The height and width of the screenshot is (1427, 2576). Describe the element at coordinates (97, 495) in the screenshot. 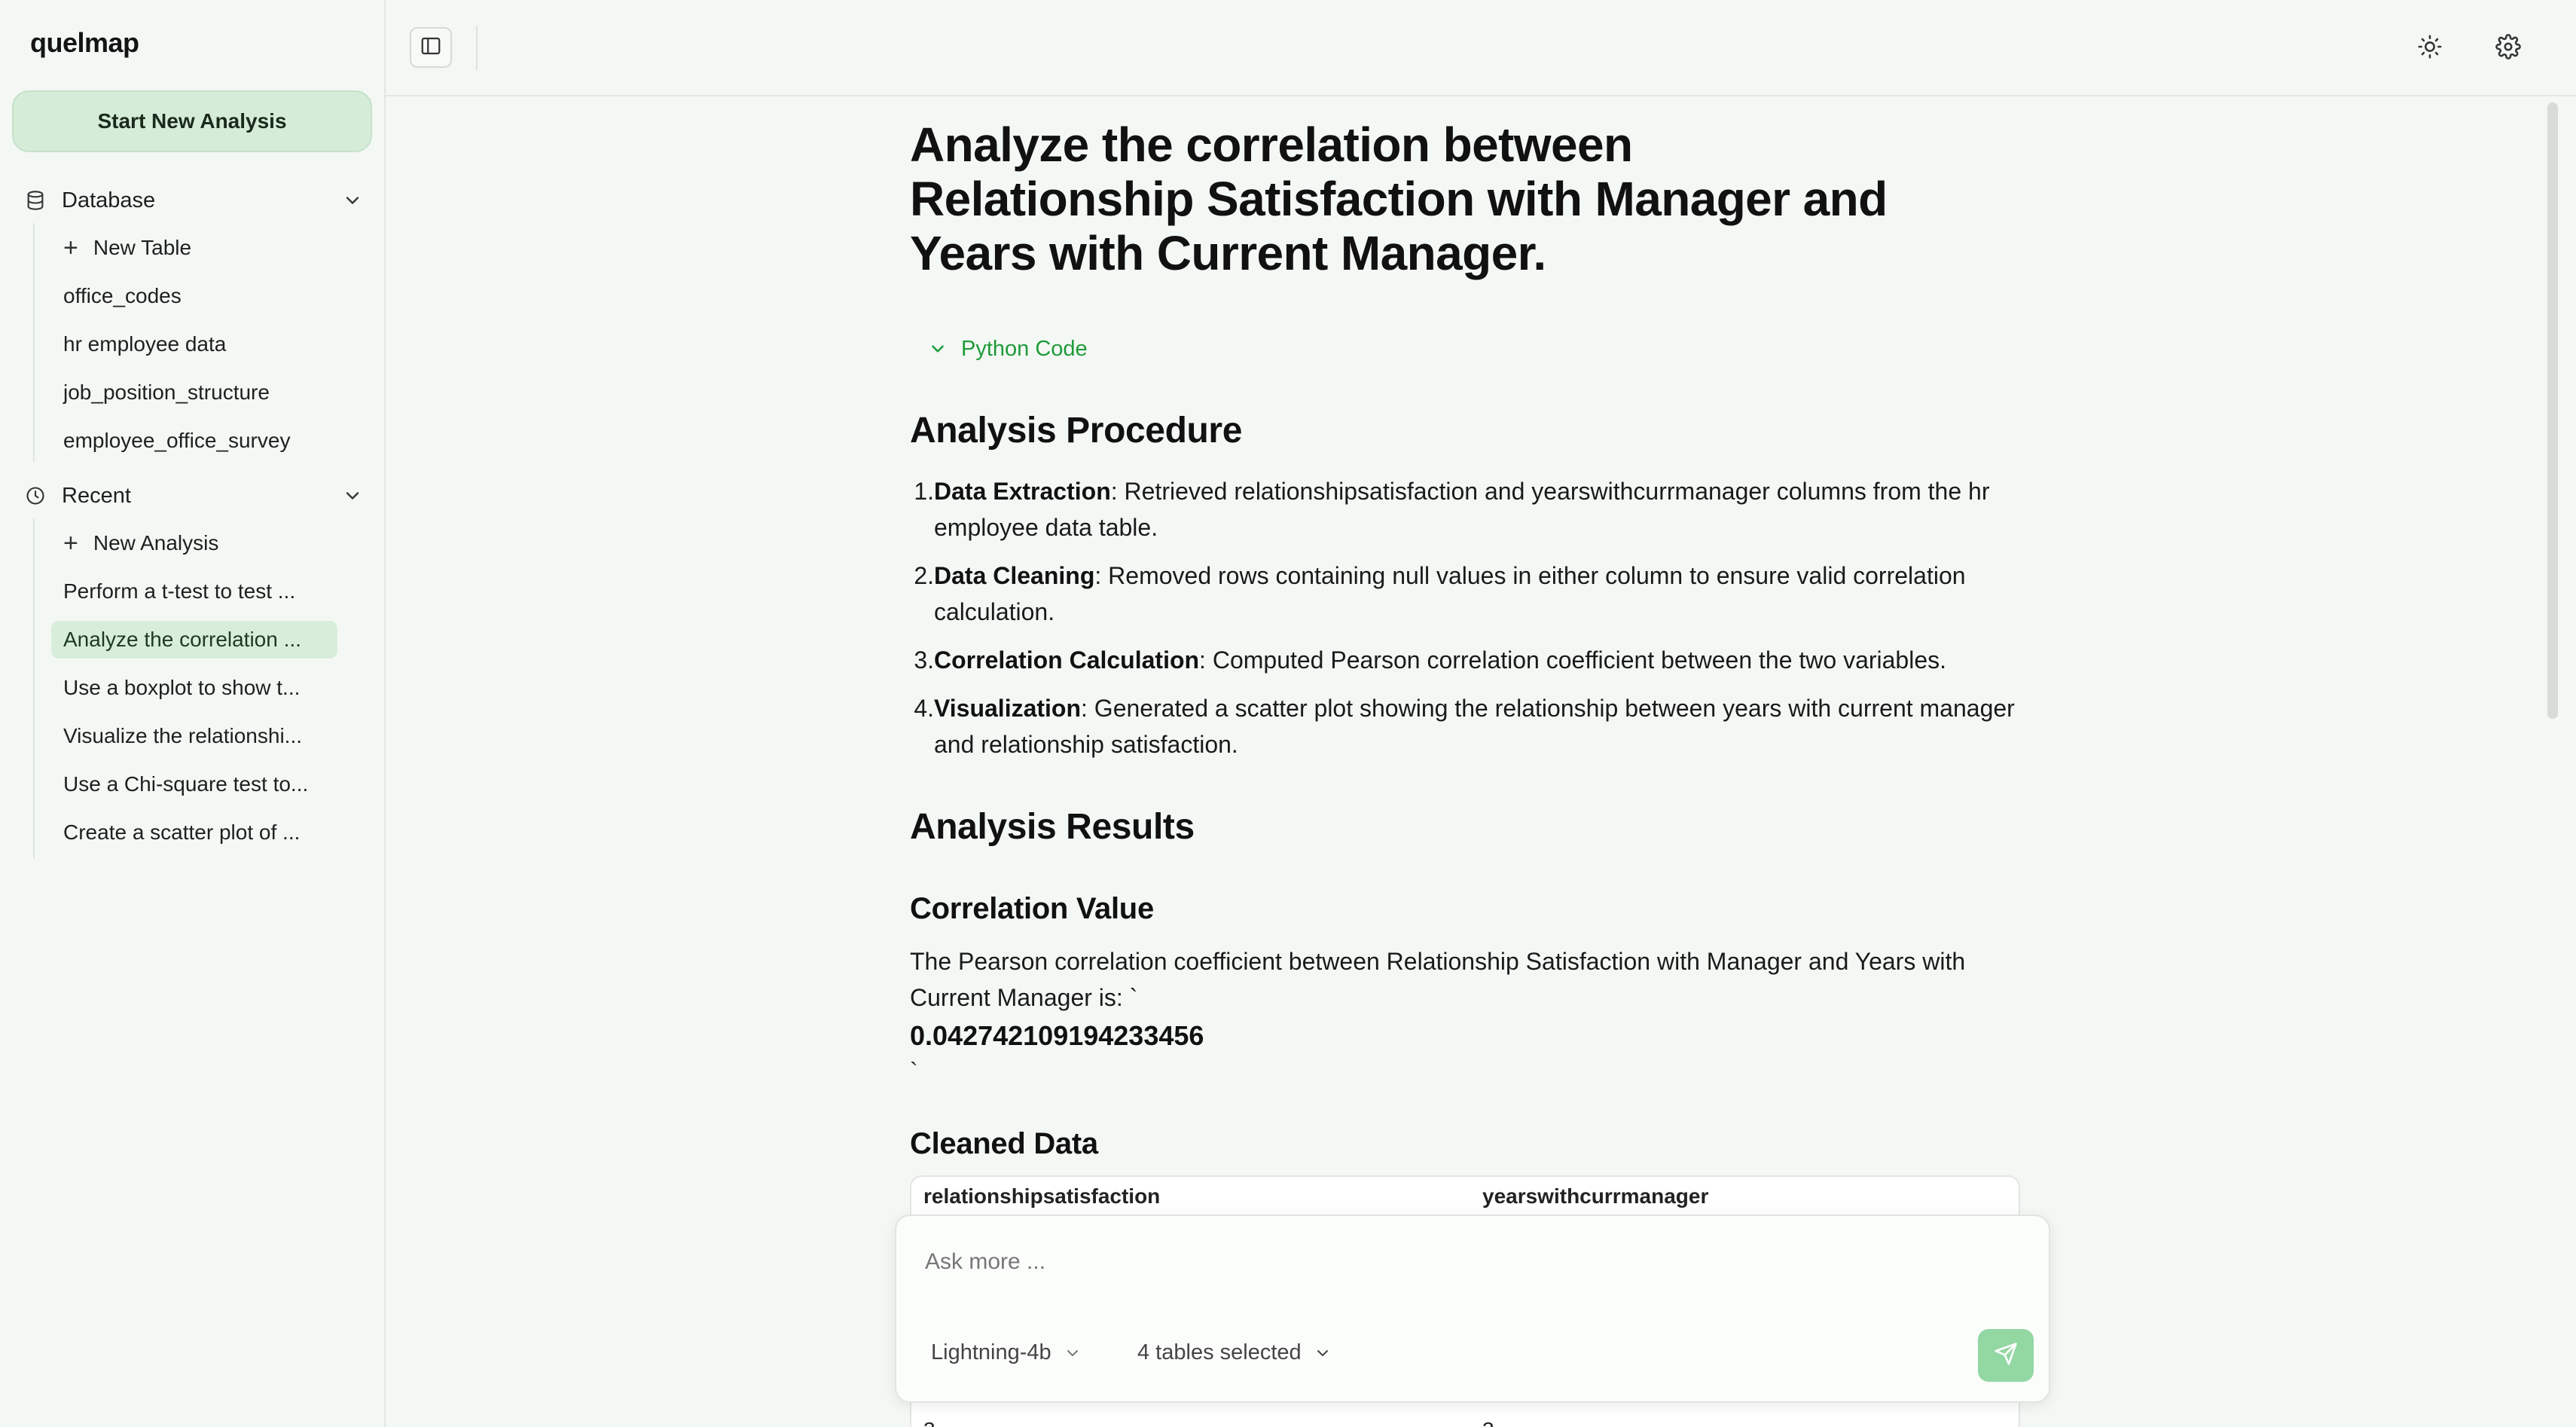

I see `recent-section-label: Recent` at that location.